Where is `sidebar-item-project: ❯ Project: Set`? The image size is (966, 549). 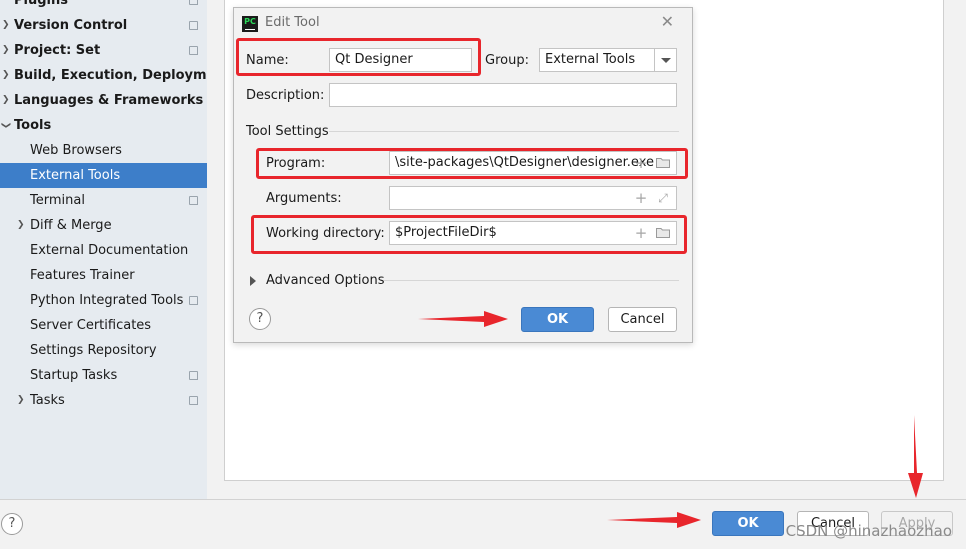
sidebar-item-project: ❯ Project: Set is located at coordinates (103, 50).